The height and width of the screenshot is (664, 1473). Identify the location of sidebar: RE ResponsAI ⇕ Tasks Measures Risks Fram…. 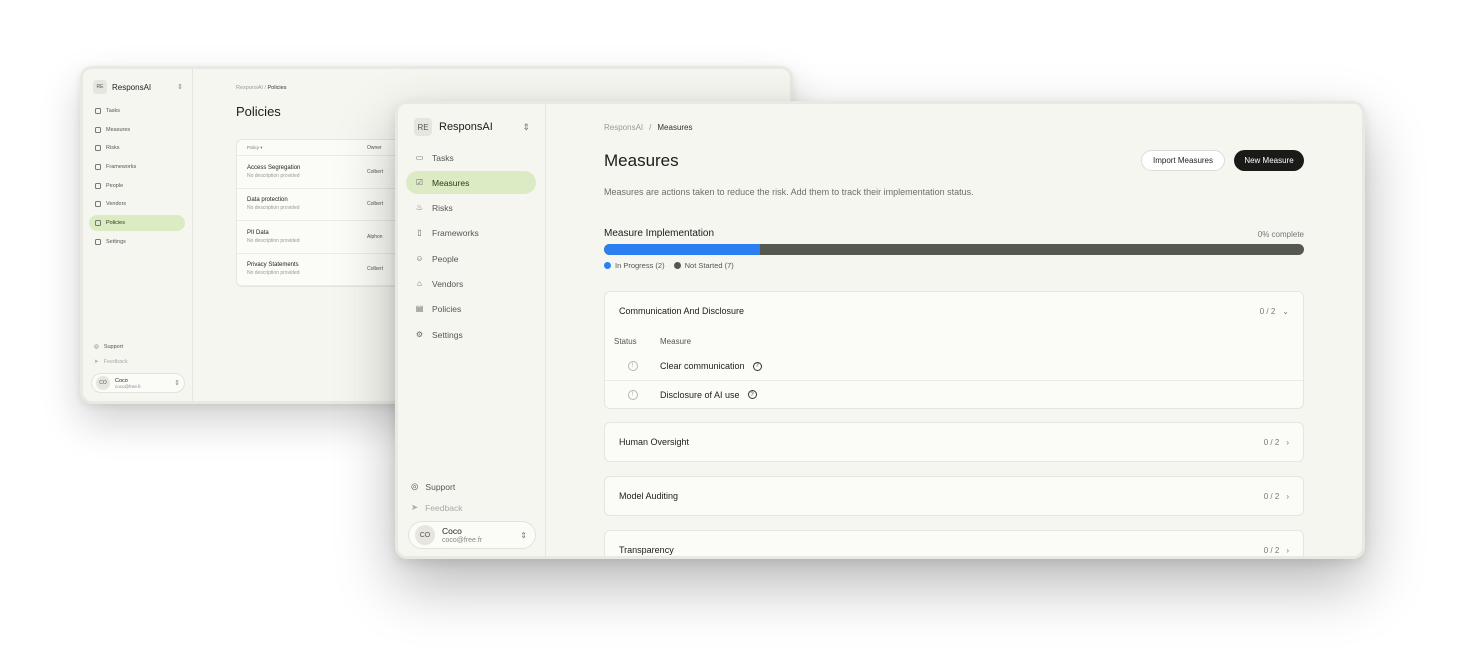
(138, 235).